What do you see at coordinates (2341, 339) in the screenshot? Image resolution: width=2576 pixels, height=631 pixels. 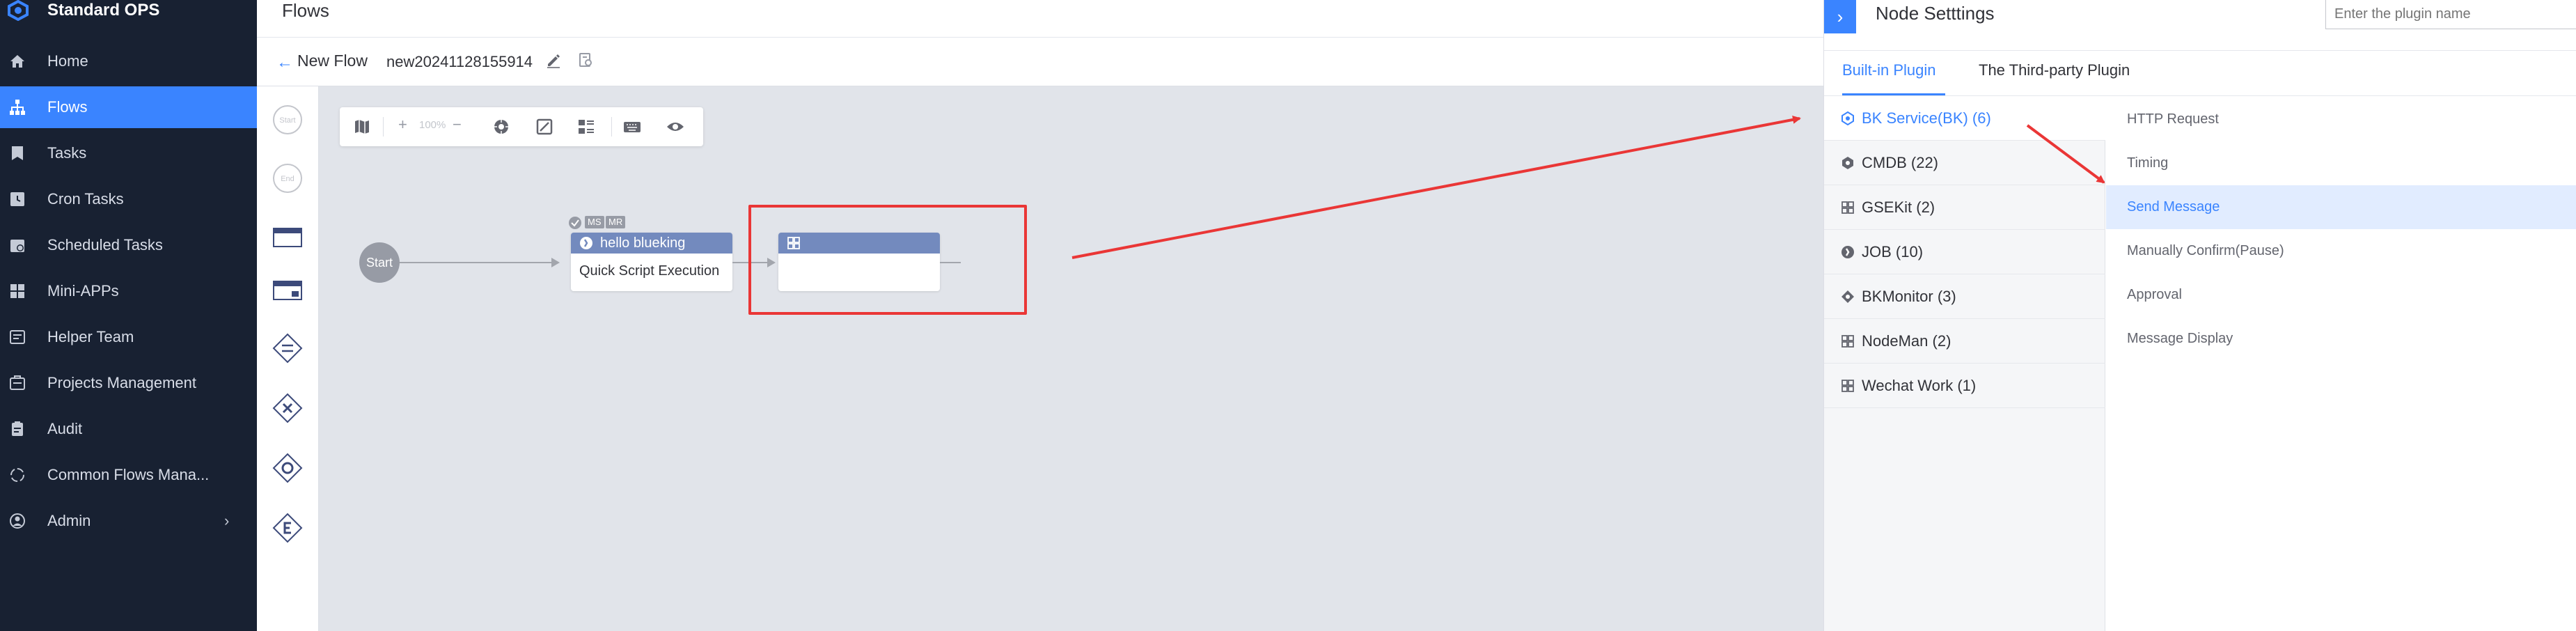 I see `plugin-item-message-display: Message Display` at bounding box center [2341, 339].